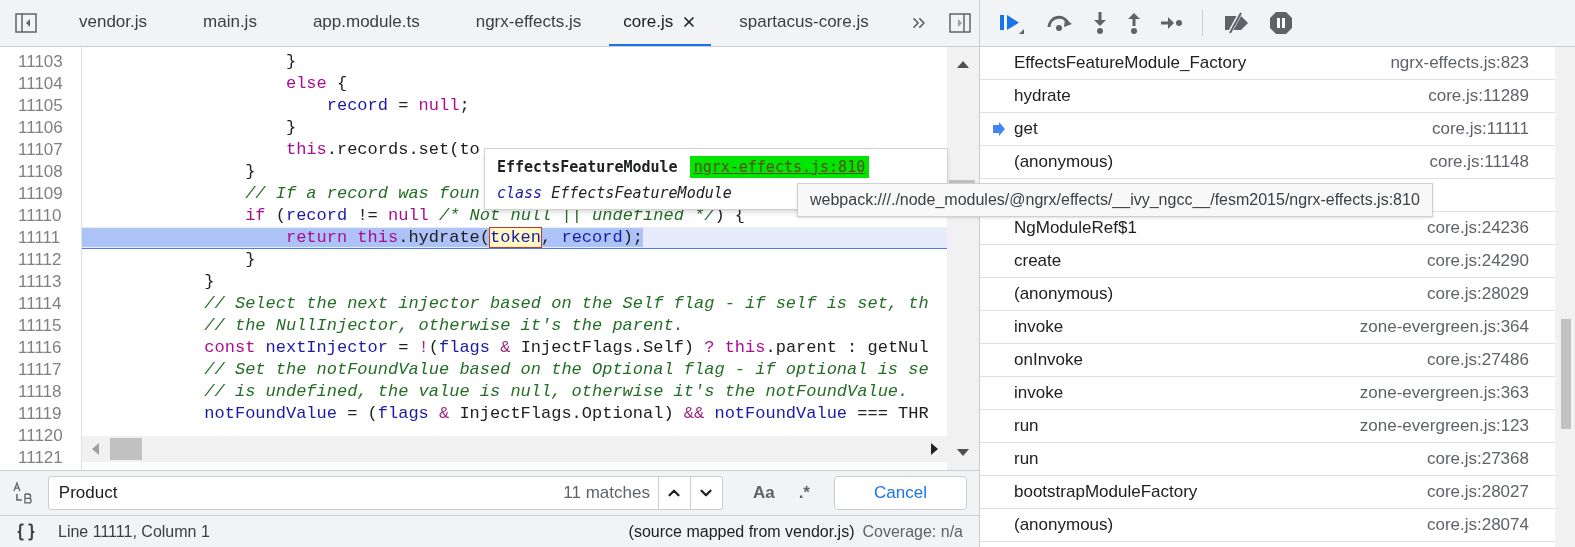 The image size is (1575, 547). What do you see at coordinates (963, 64) in the screenshot?
I see `scroll-up-icon` at bounding box center [963, 64].